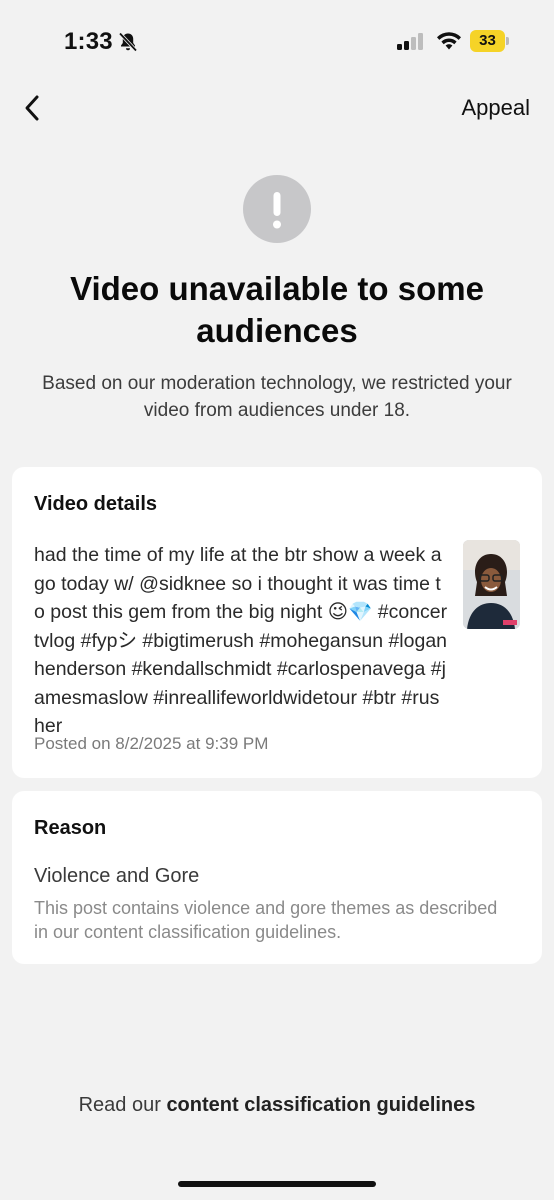 The height and width of the screenshot is (1200, 554). What do you see at coordinates (491, 584) in the screenshot?
I see `video-thumbnail` at bounding box center [491, 584].